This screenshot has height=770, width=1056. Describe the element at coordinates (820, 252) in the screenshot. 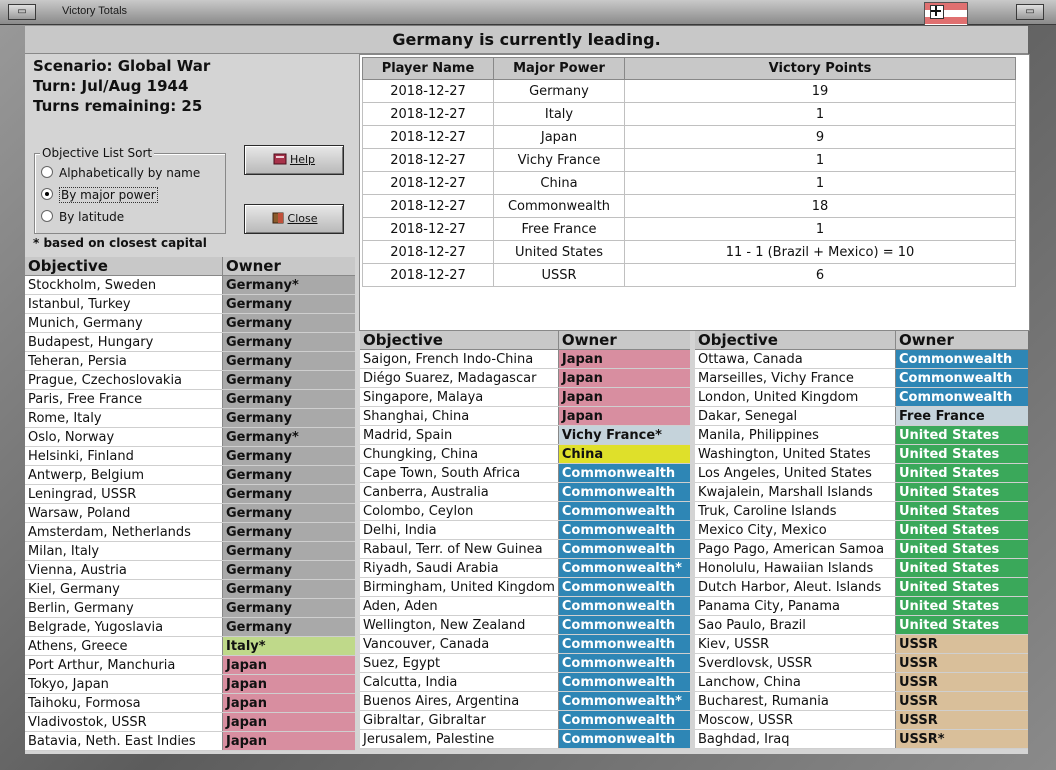

I see `victory-points-cell: 11 - 1 (Brazil + Mexico) = 10` at that location.